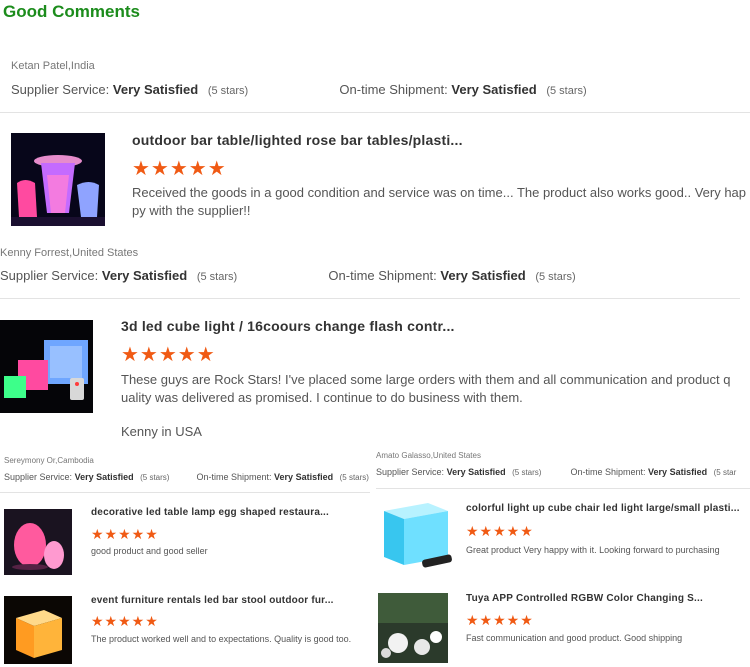  I want to click on review-signature: Kenny in USA, so click(161, 431).